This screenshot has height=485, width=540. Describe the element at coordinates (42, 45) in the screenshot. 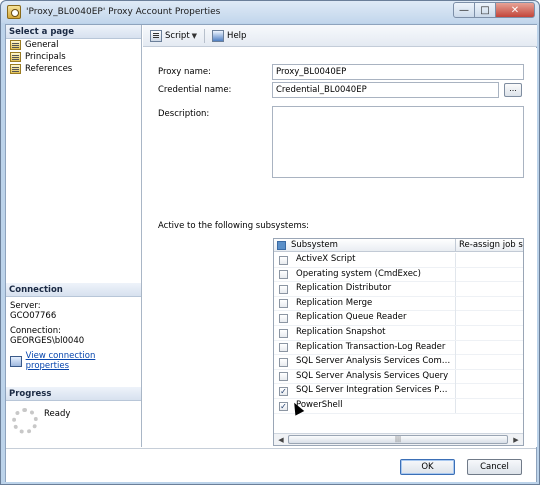

I see `page-label: General` at that location.